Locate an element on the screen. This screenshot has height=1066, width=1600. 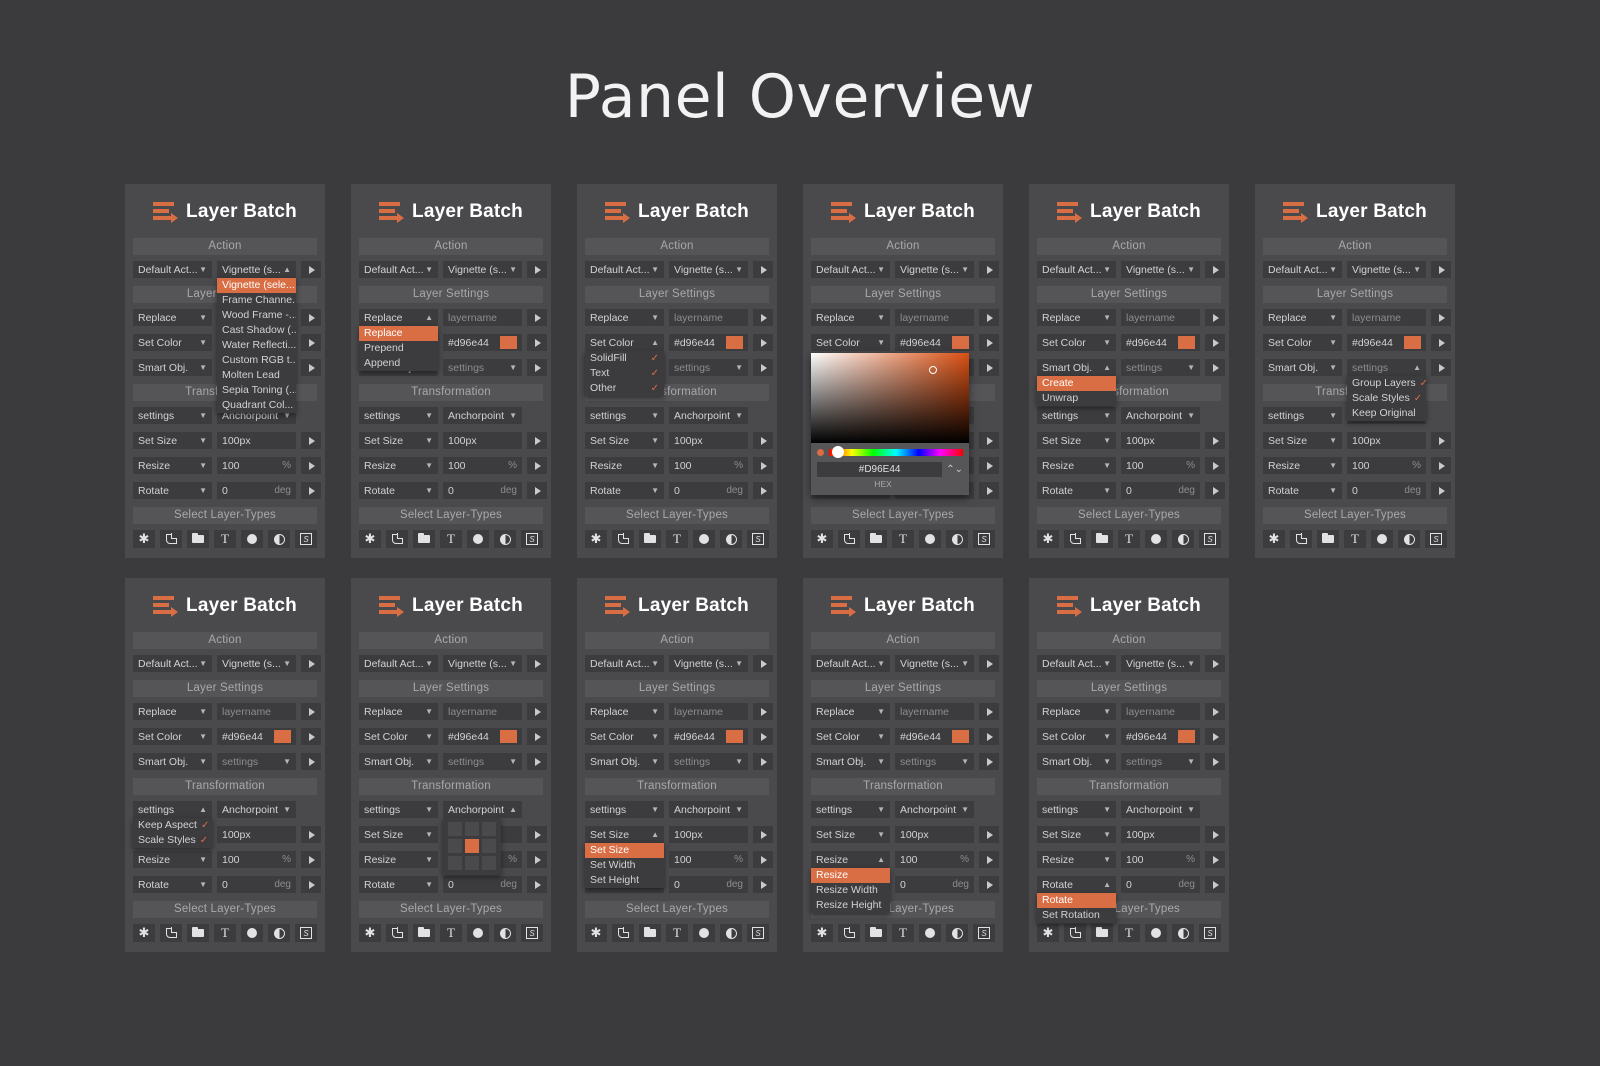
smartobject-mode-select: Smart Obj. ▲ is located at coordinates (1076, 367).